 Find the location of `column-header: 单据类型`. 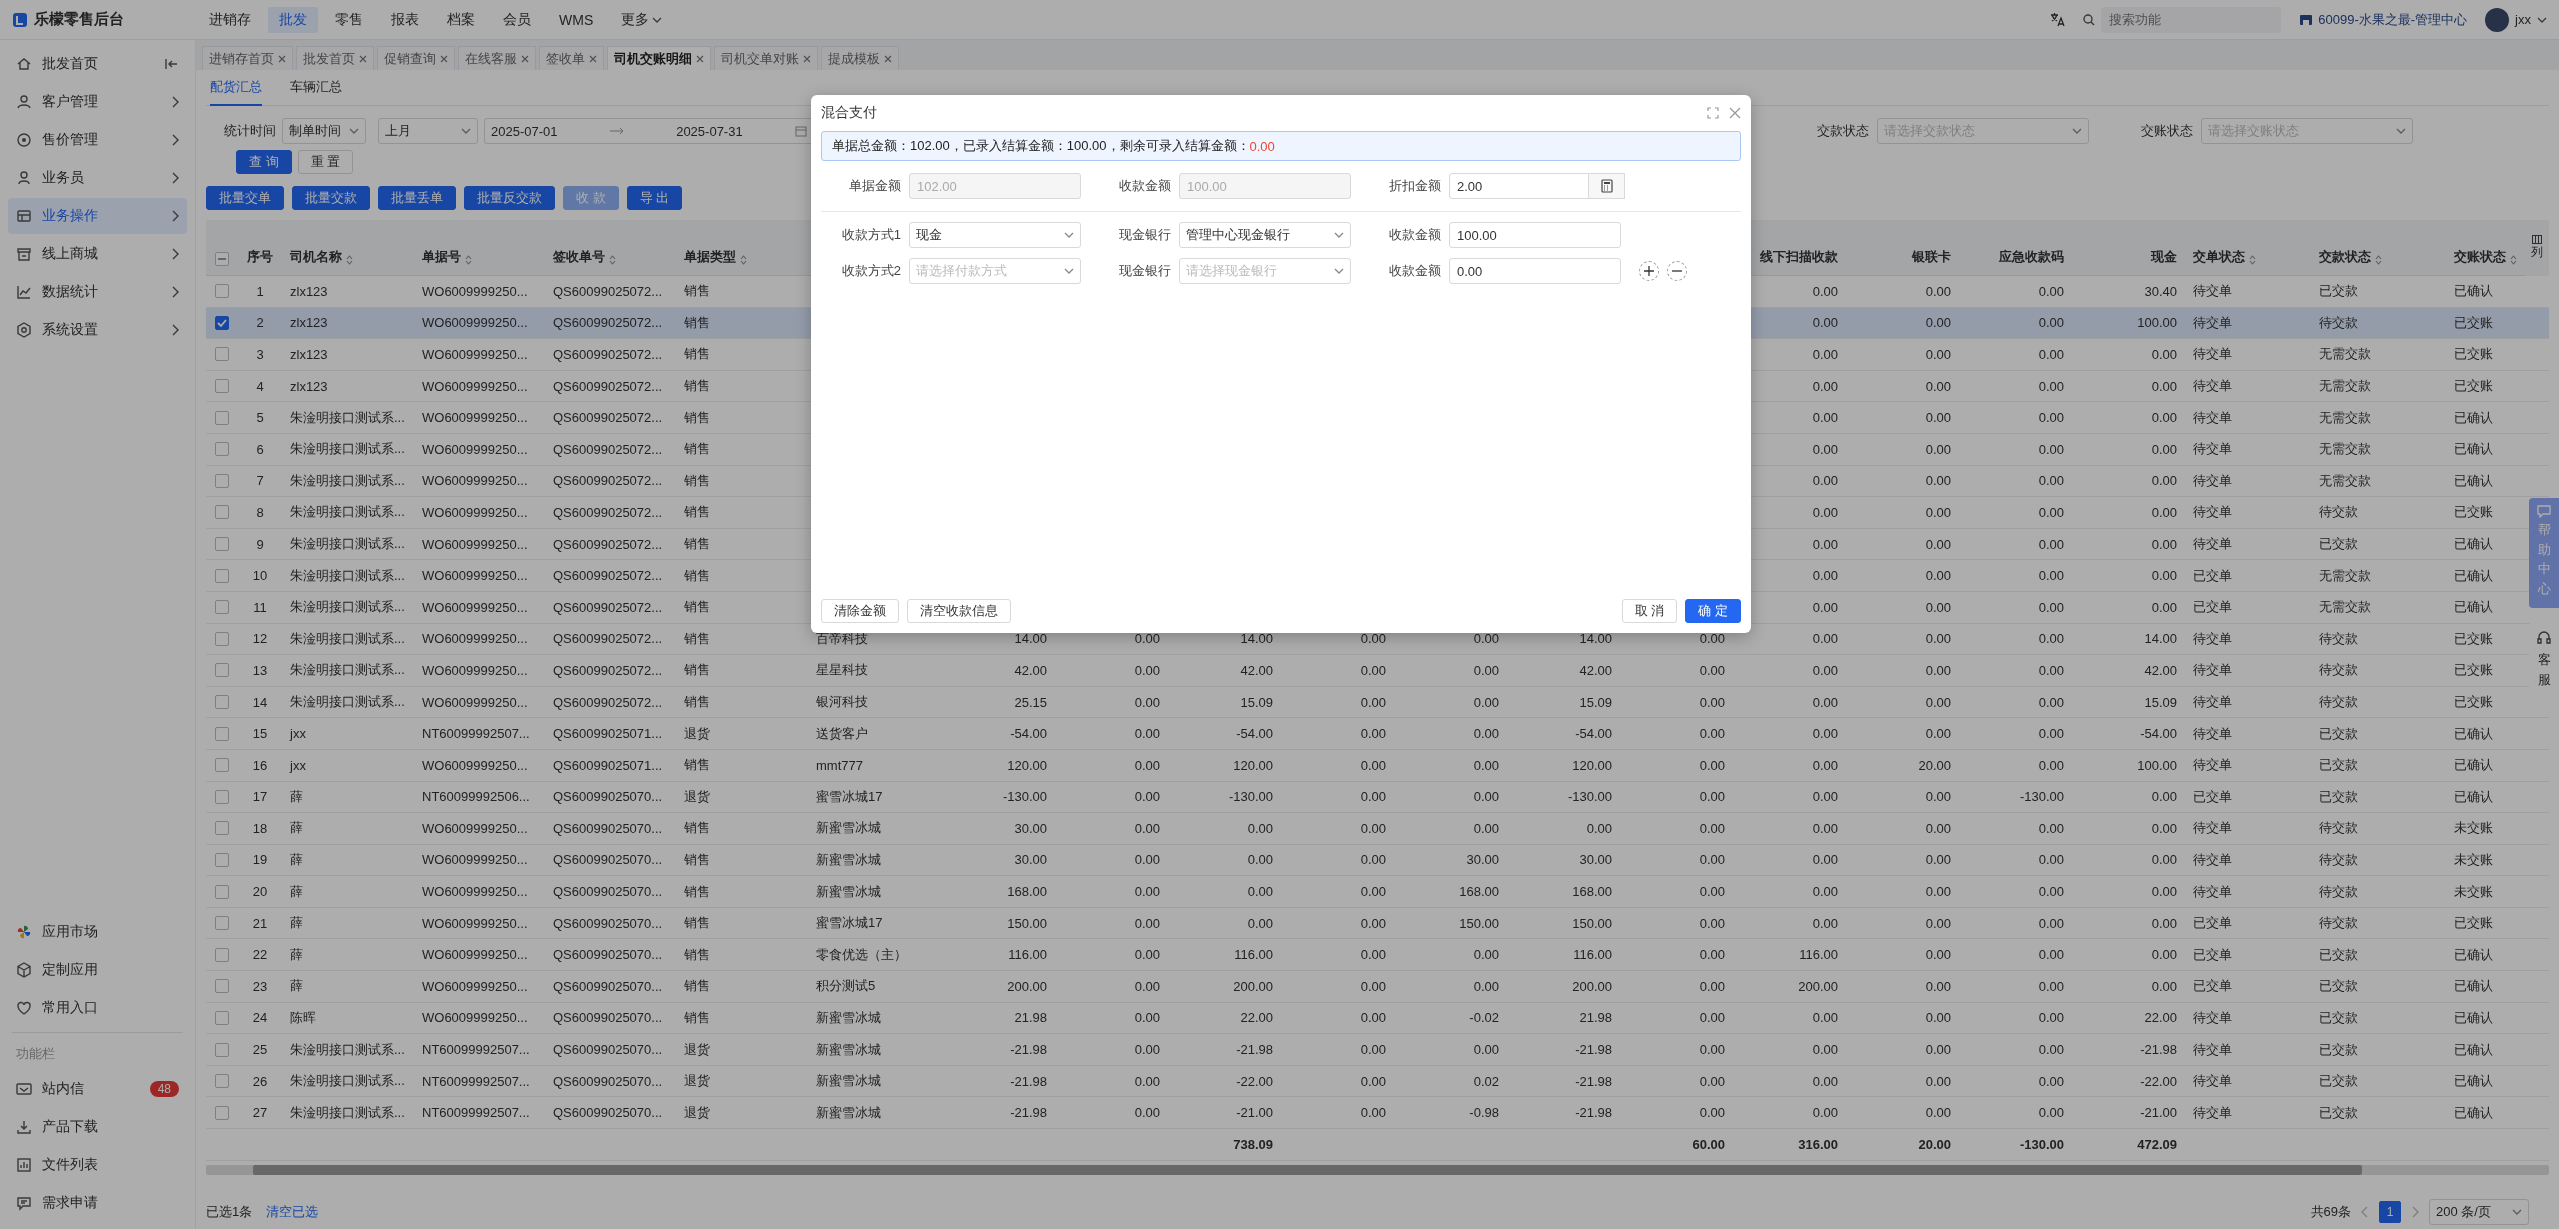

column-header: 单据类型 is located at coordinates (710, 257).